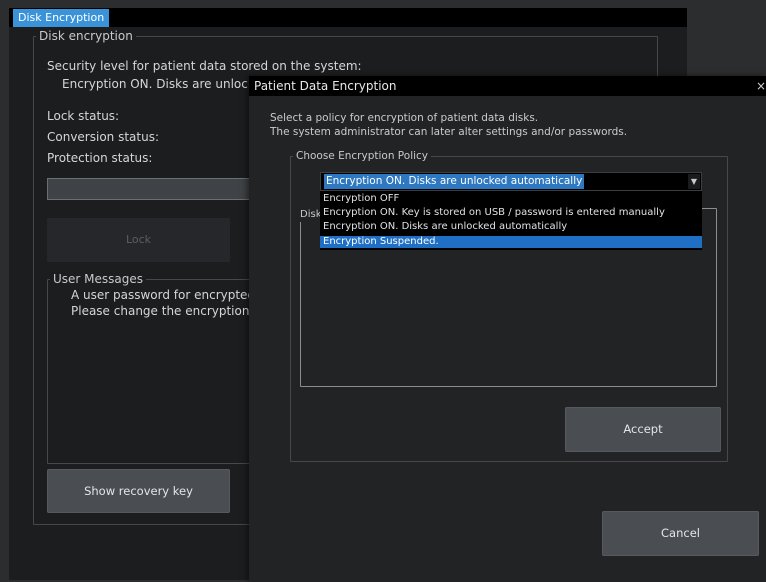 The height and width of the screenshot is (582, 766). I want to click on protection-status-label: Protection status:, so click(100, 158).